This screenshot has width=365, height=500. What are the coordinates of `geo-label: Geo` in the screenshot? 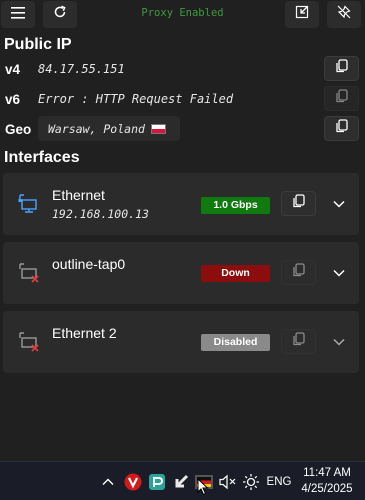 It's located at (18, 129).